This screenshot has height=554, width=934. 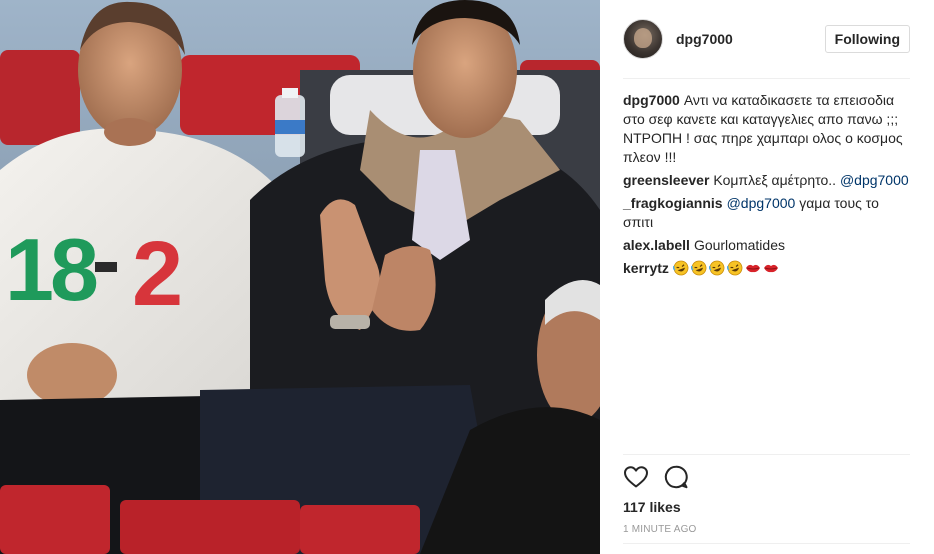 I want to click on comment-item: greensleever Κομπλεξ αμέτρητο.. @dpg7000, so click(x=766, y=180).